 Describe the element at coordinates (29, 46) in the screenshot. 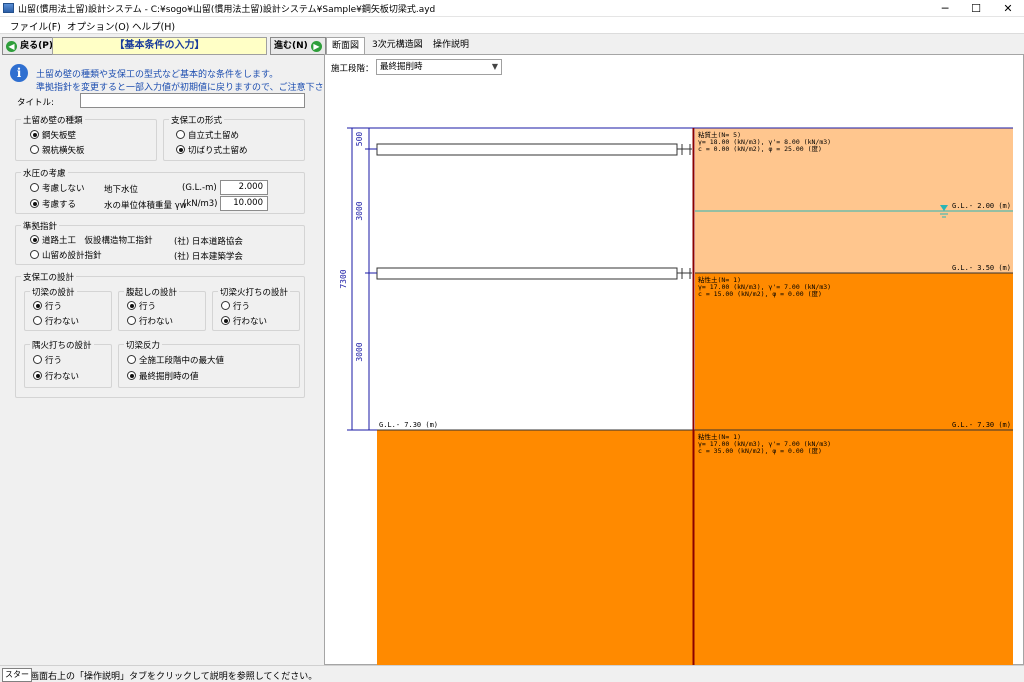

I see `back-button: ◀ 戻る(P)` at that location.